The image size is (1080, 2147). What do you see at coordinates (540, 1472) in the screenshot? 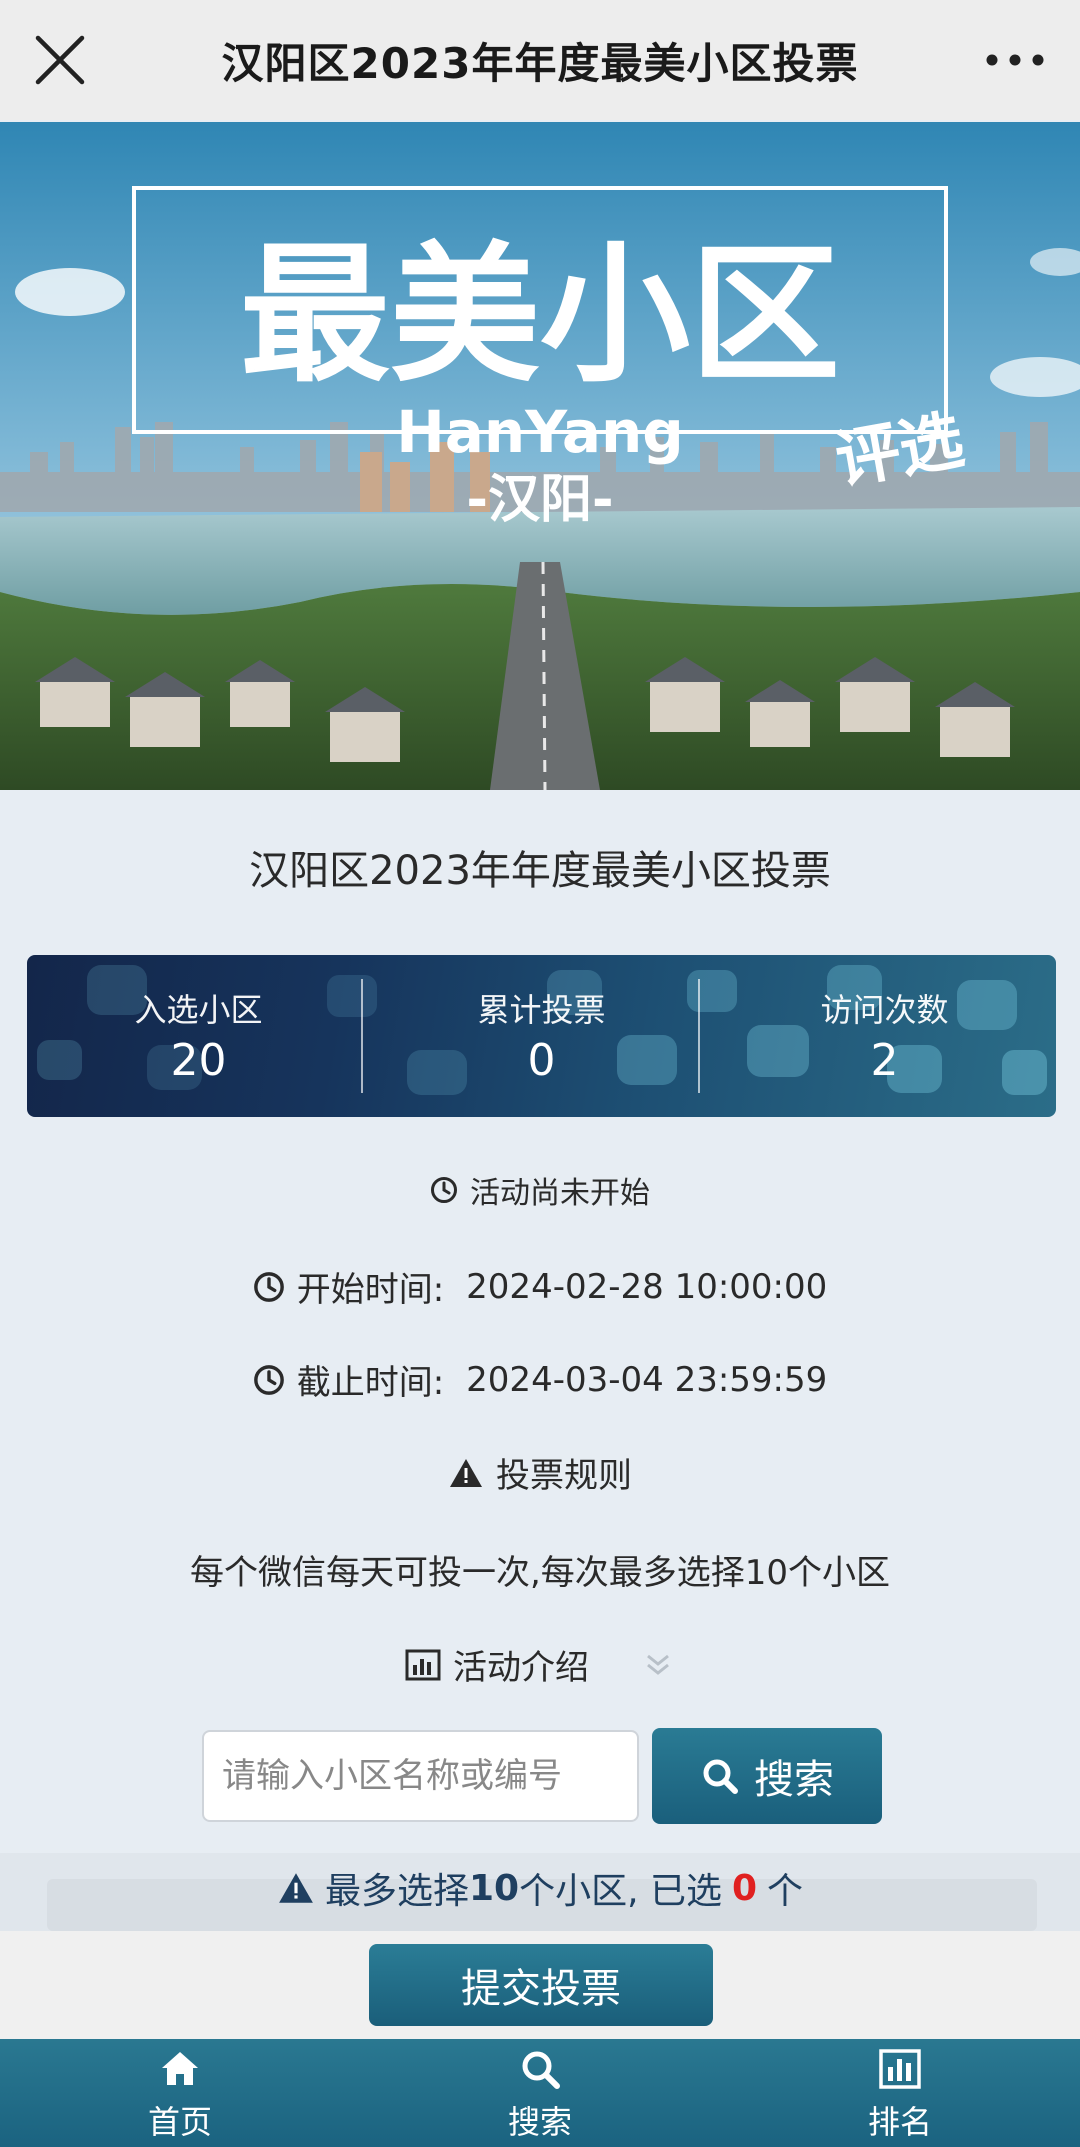
I see `rules-heading: 投票规则` at bounding box center [540, 1472].